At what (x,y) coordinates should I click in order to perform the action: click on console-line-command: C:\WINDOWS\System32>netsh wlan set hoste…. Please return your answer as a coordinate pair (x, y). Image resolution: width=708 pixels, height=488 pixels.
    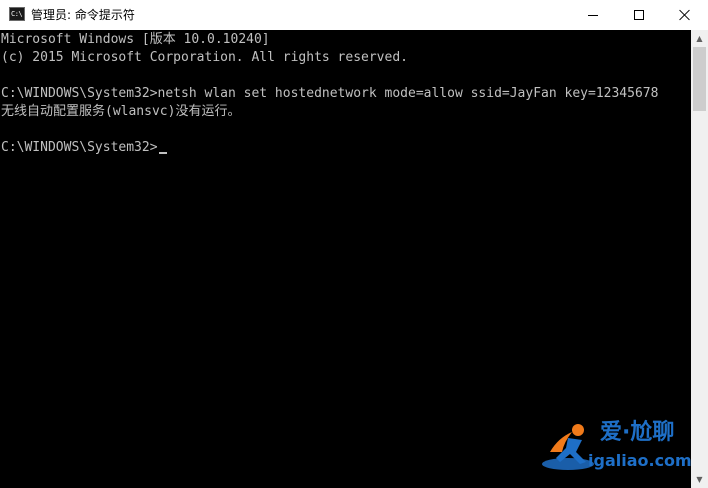
    Looking at the image, I should click on (330, 93).